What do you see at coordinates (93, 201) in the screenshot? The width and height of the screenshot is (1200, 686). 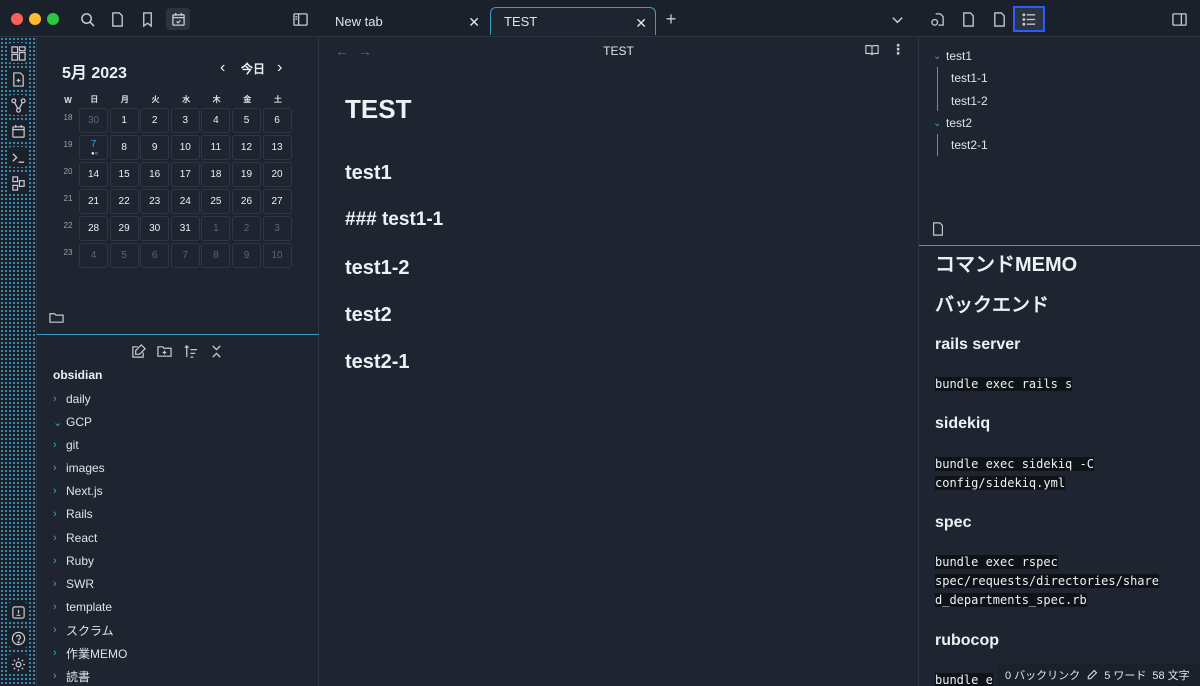 I see `calendar-day: 21` at bounding box center [93, 201].